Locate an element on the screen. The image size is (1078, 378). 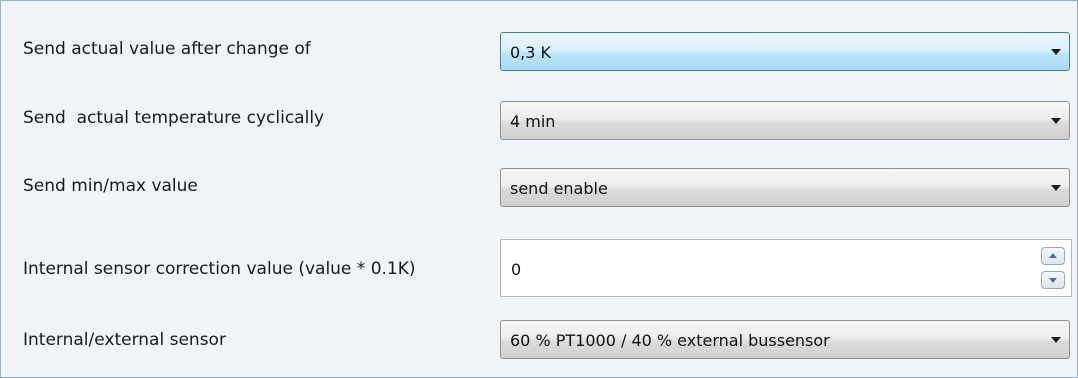
sensor-mode-dropdown: 60 % PT1000 / 40 % external bussensor is located at coordinates (785, 339).